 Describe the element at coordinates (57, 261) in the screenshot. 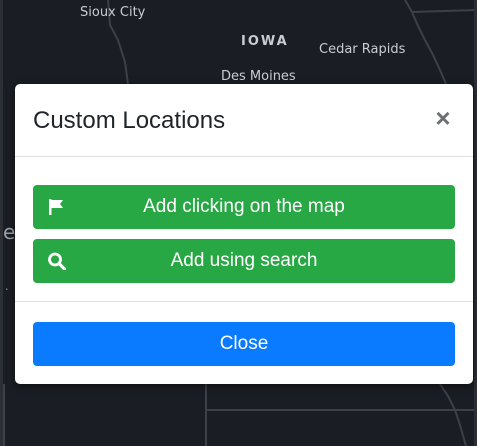

I see `search-icon` at that location.